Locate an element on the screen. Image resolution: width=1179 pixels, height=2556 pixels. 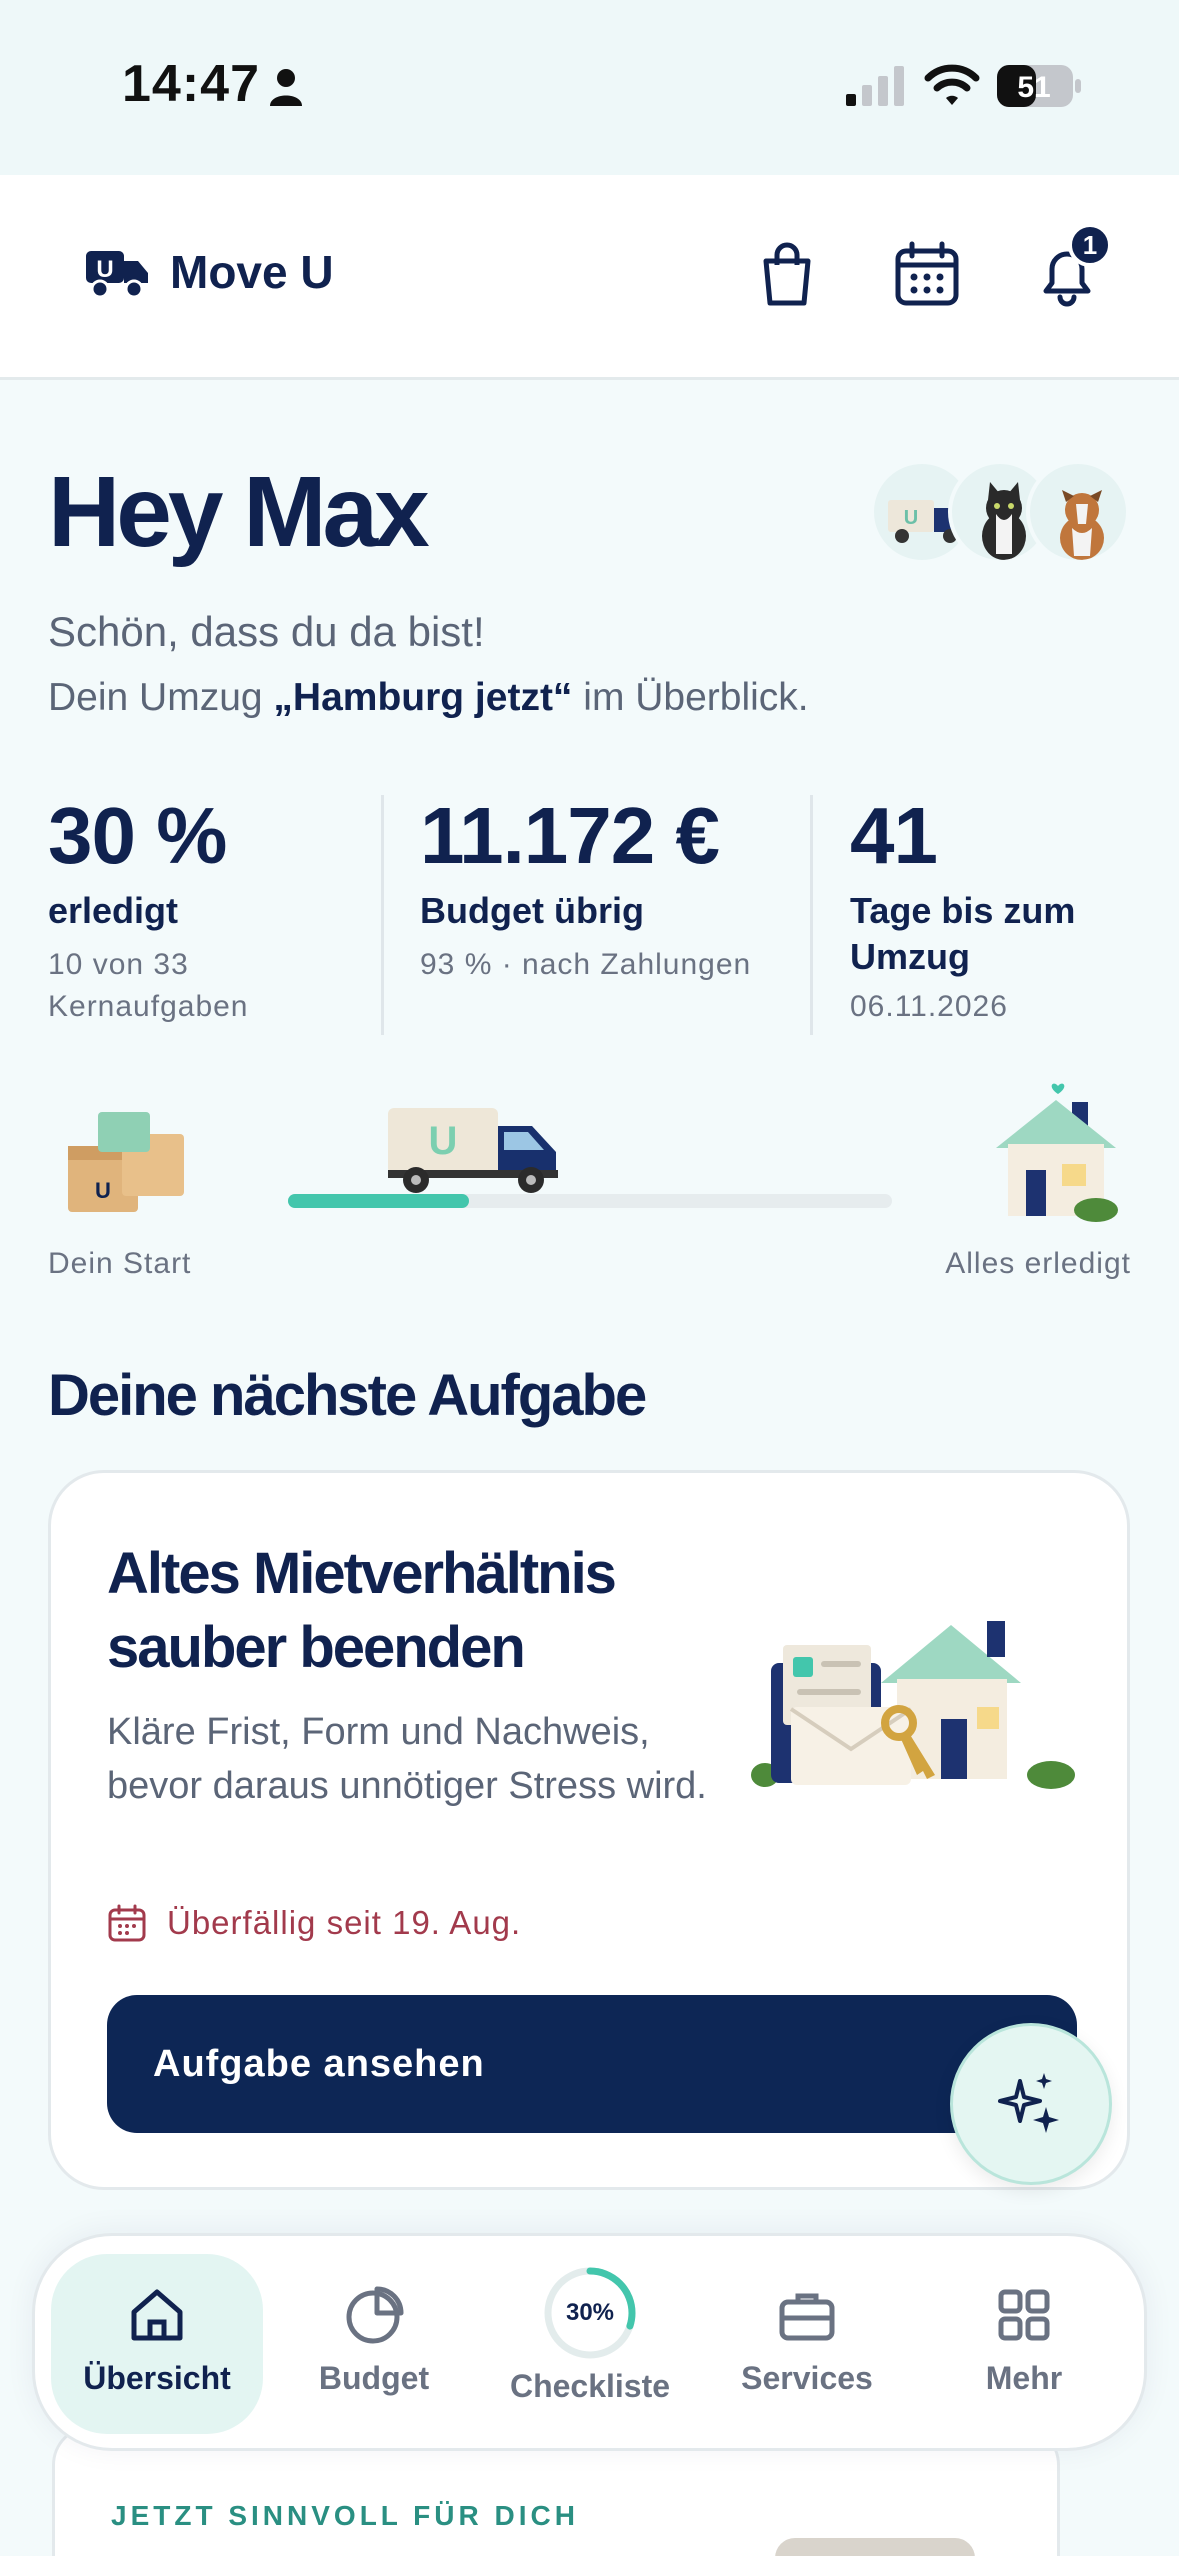
battery-icon: 51 is located at coordinates (1039, 86).